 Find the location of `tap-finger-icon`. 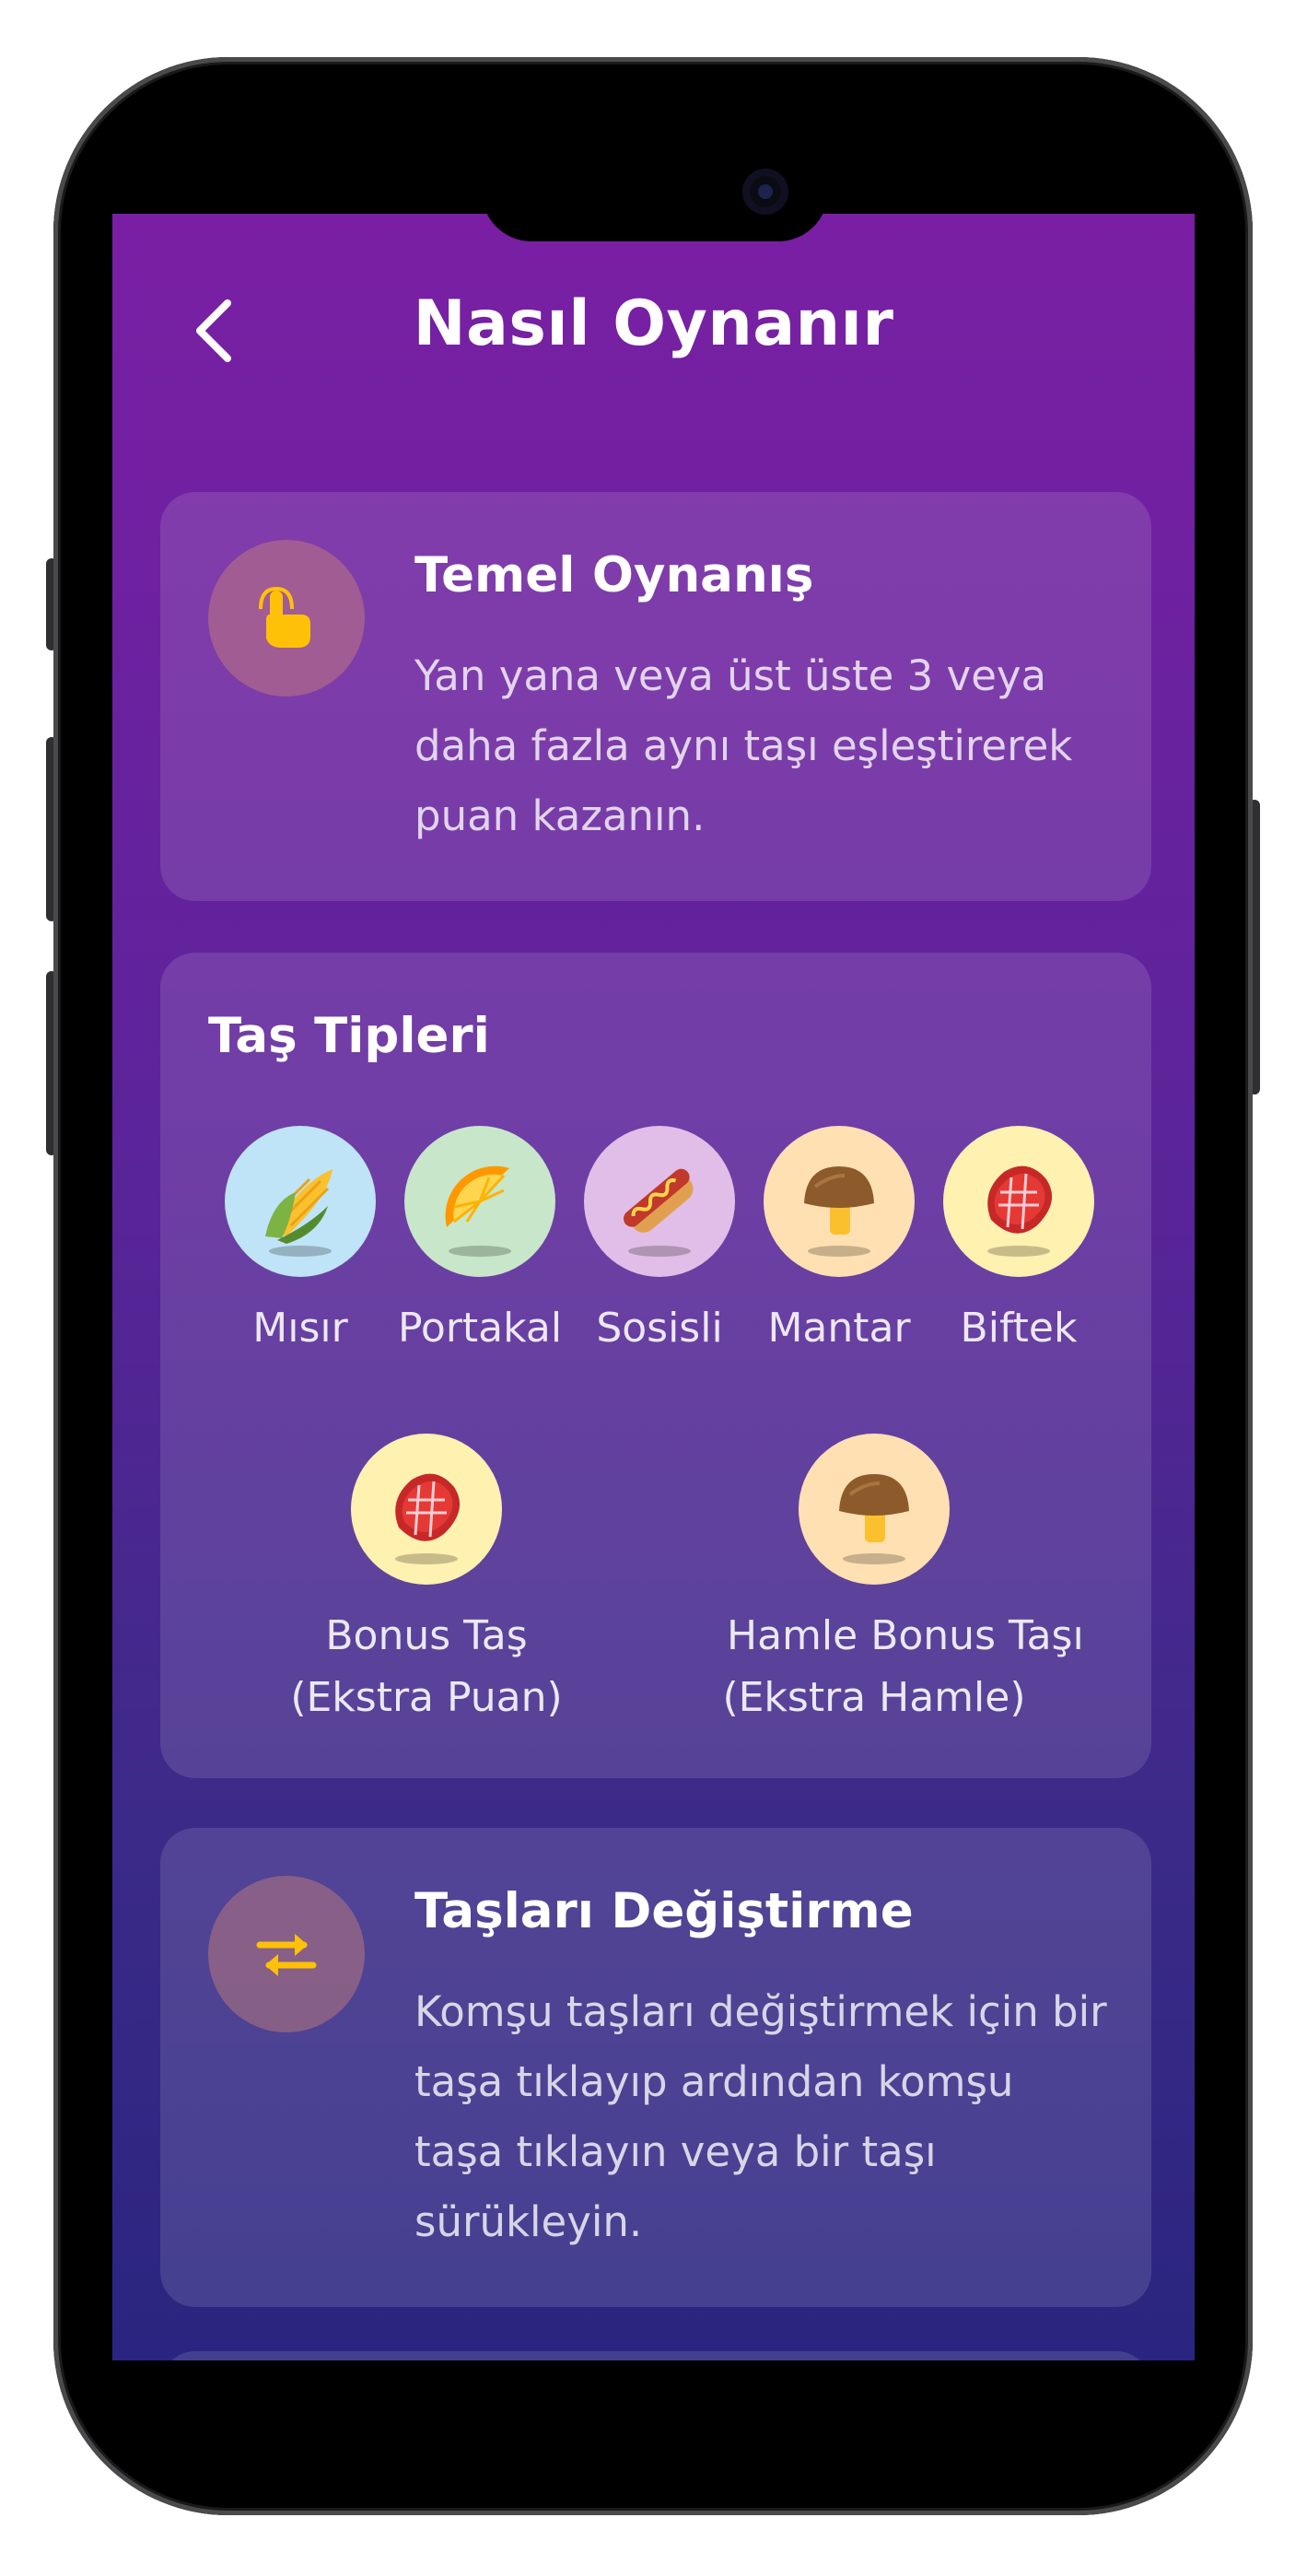

tap-finger-icon is located at coordinates (286, 618).